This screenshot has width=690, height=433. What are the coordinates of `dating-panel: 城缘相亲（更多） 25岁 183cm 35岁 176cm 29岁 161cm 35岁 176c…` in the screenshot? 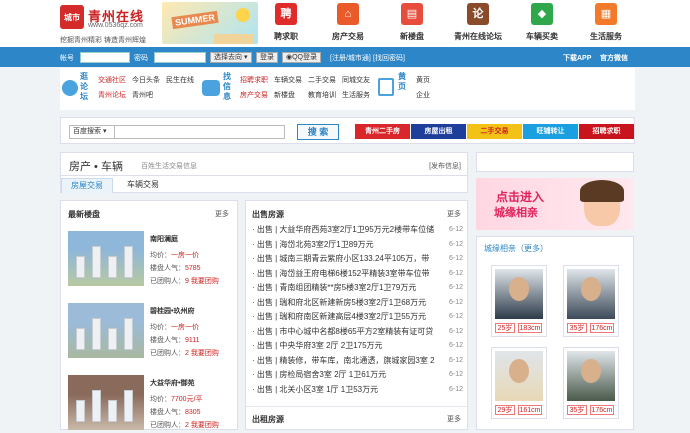 It's located at (555, 333).